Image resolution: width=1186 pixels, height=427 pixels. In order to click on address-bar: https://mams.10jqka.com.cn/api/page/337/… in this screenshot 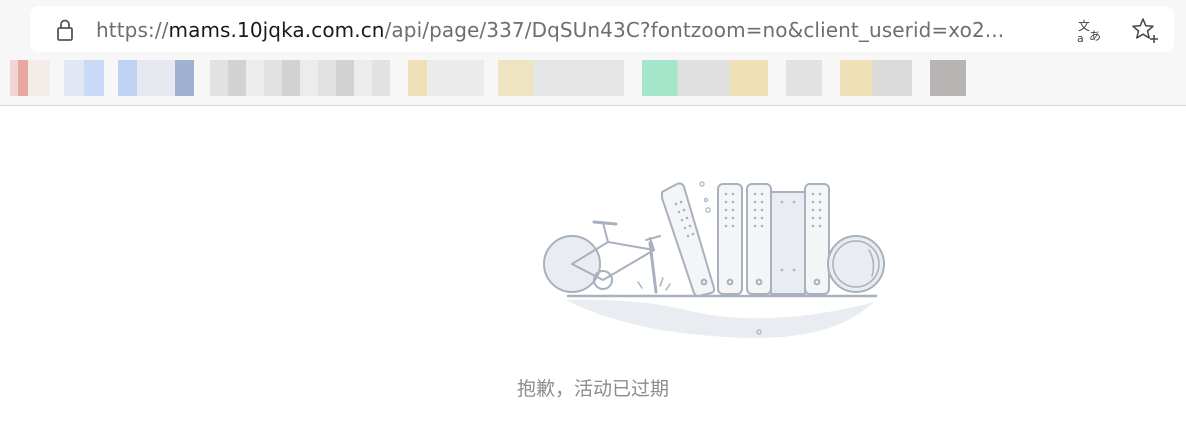, I will do `click(602, 29)`.